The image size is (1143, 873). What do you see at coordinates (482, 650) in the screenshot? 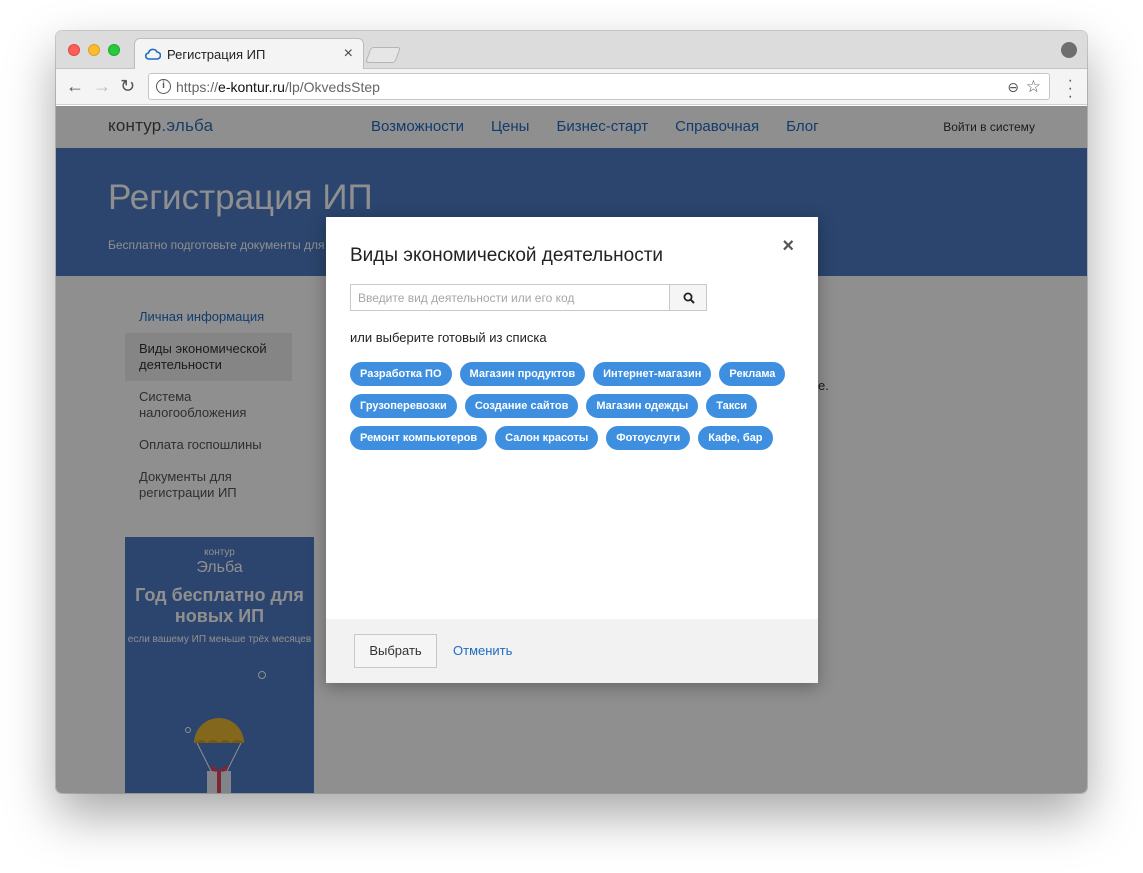
I see `cancel-link: Отменить` at bounding box center [482, 650].